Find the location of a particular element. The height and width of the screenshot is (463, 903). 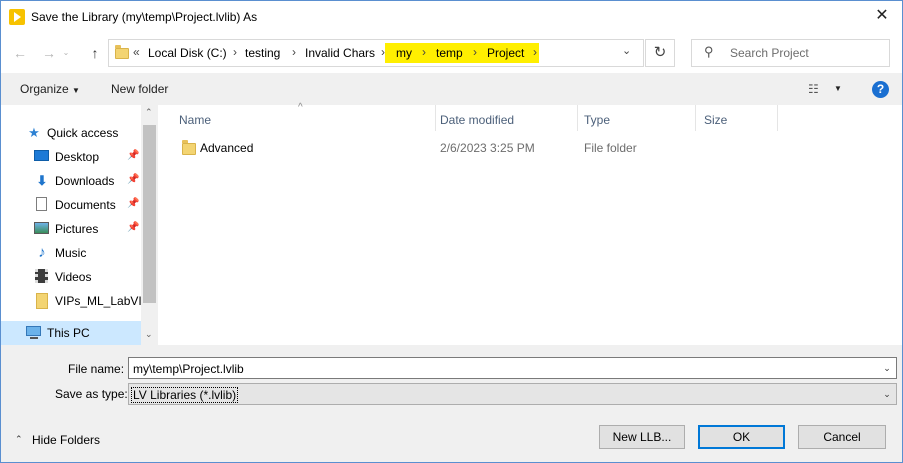

sidebar-scrollbar: ⌃ ⌄ is located at coordinates (149, 225).